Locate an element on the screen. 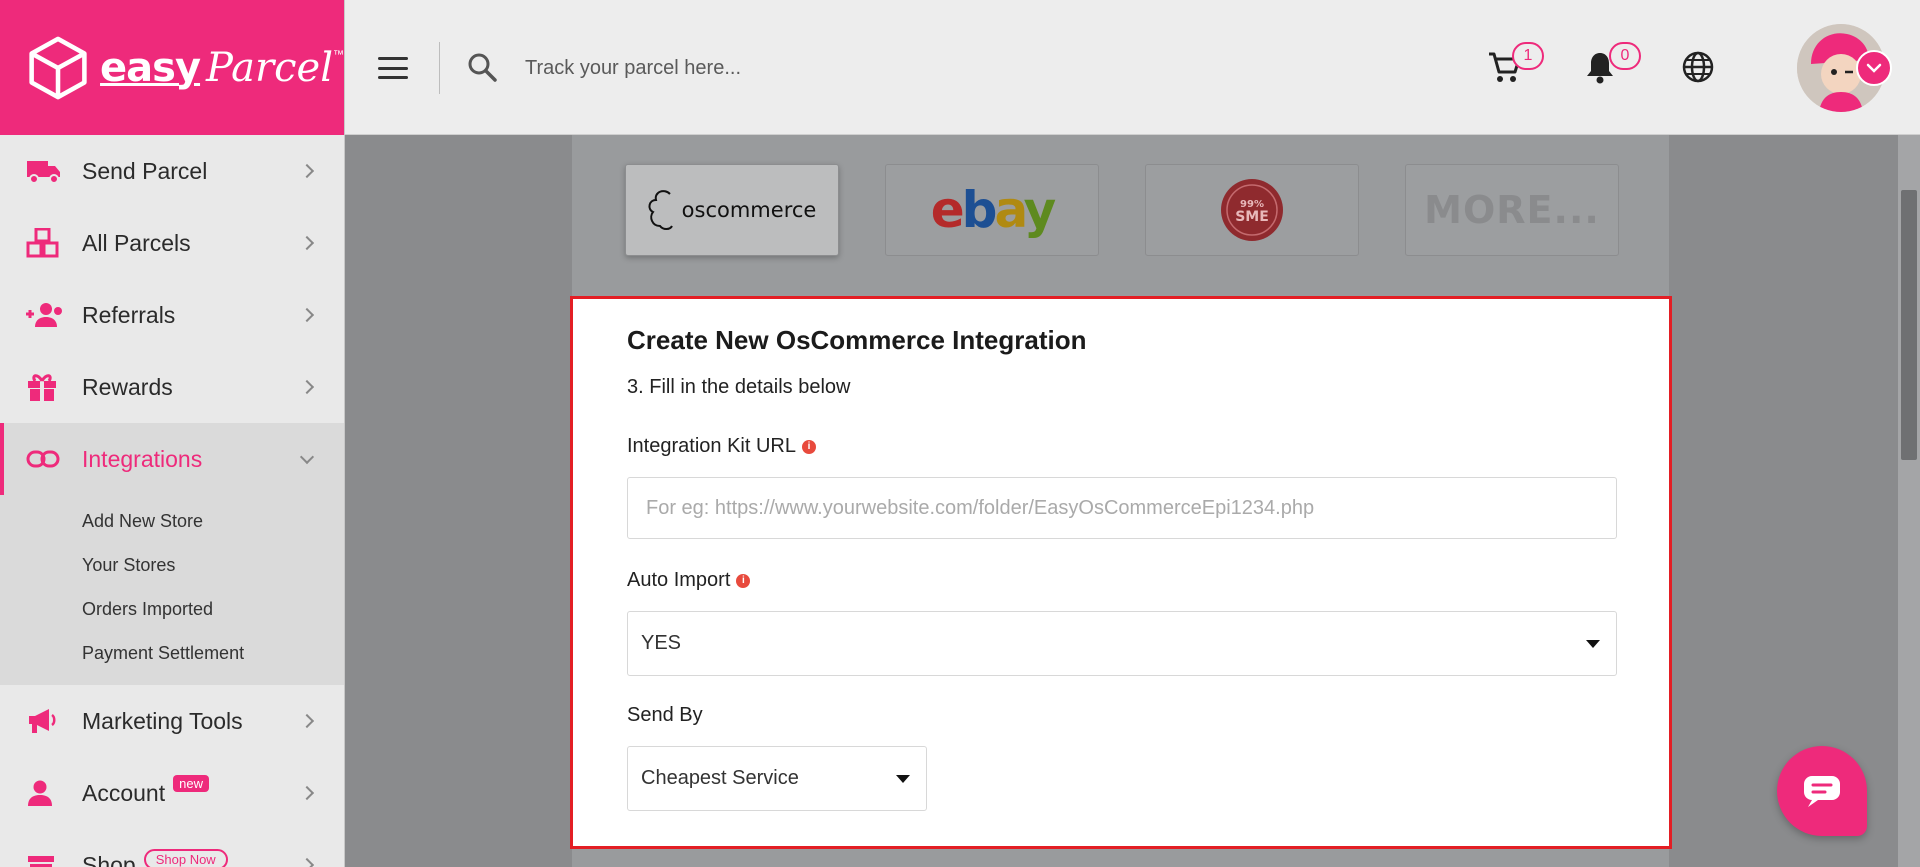 Image resolution: width=1920 pixels, height=867 pixels. search-icon is located at coordinates (482, 67).